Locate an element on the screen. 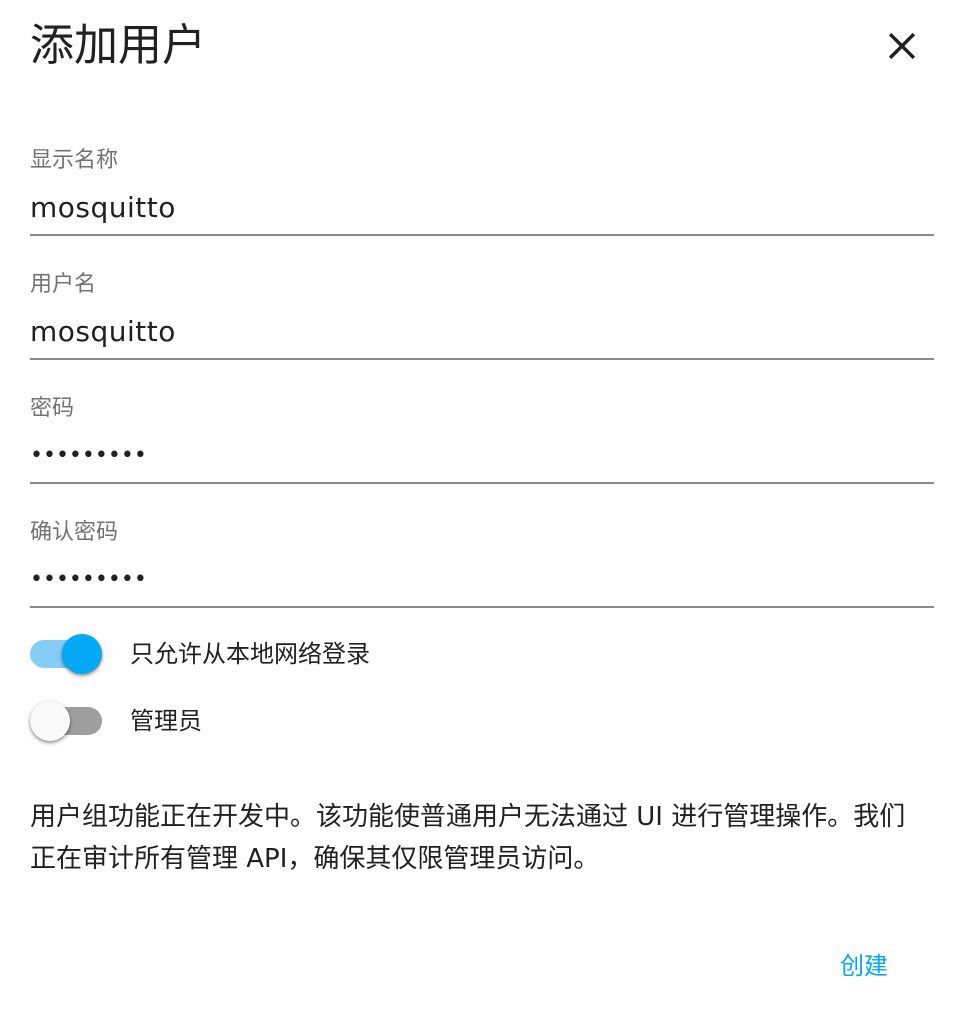 This screenshot has width=958, height=1018. local-only-switch is located at coordinates (66, 654).